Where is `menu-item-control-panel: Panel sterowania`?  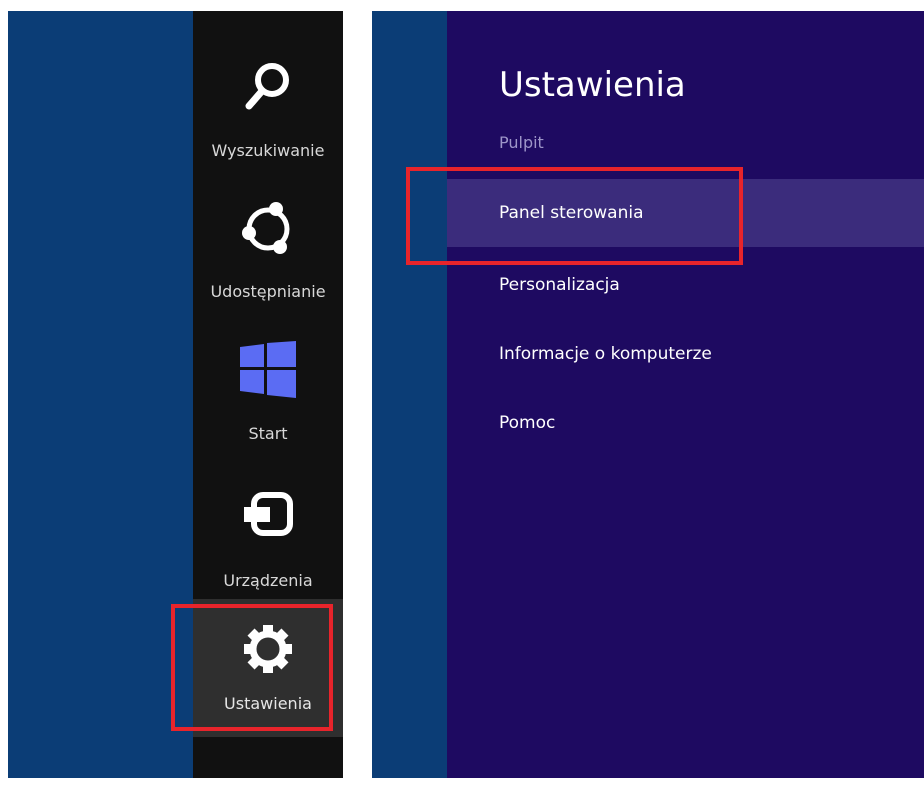 menu-item-control-panel: Panel sterowania is located at coordinates (685, 213).